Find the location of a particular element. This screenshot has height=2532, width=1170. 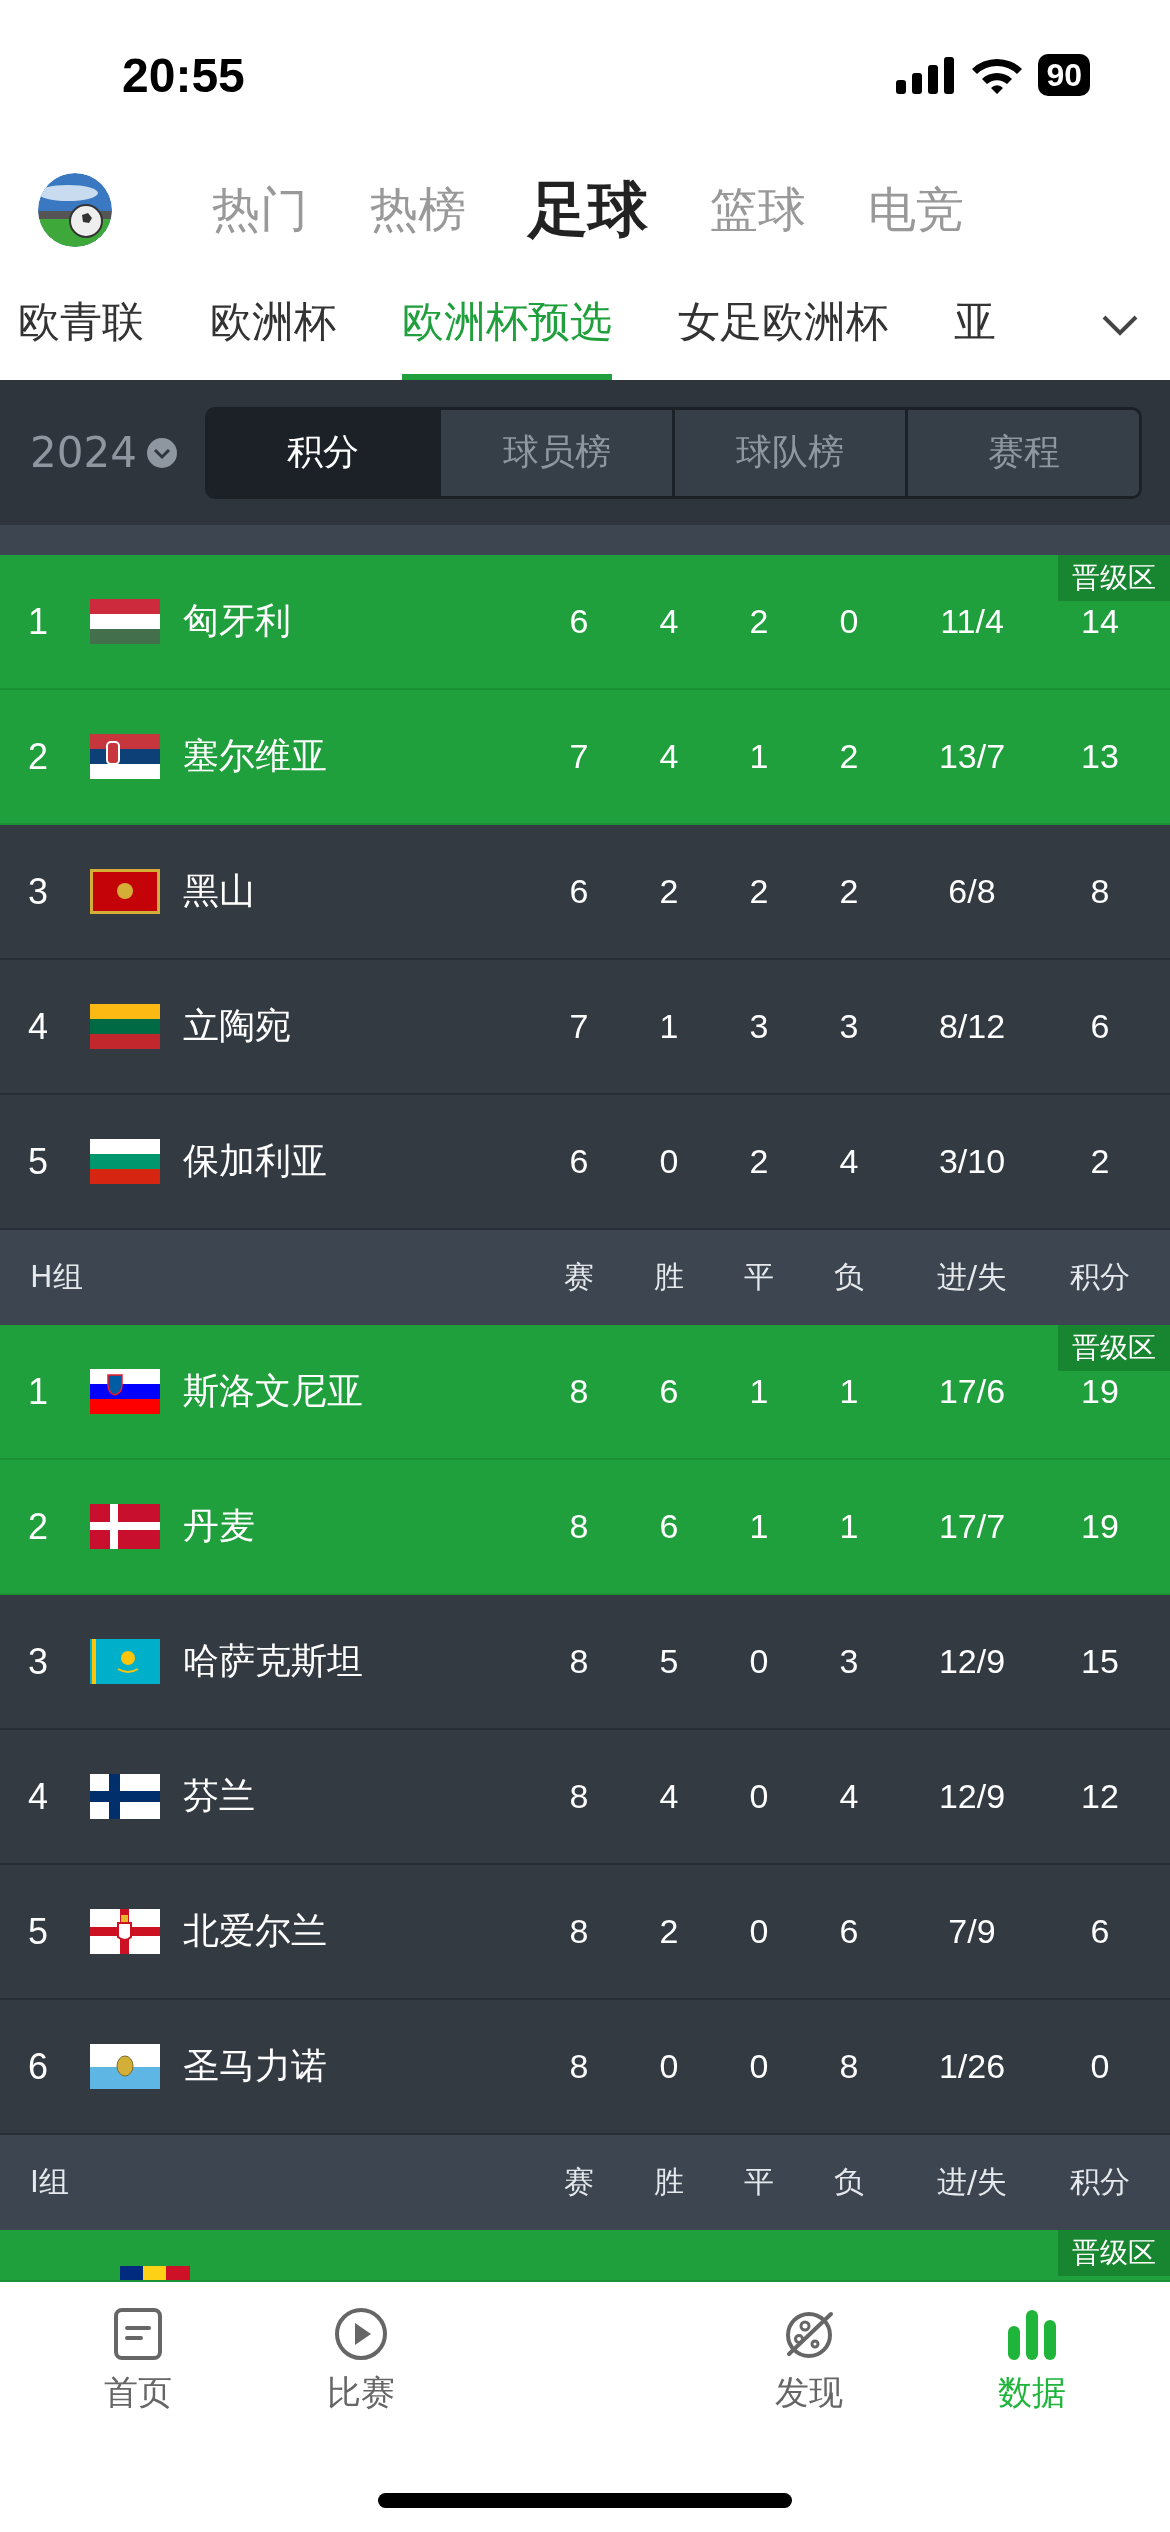

team-name: 哈萨克斯坦 is located at coordinates (273, 1661).